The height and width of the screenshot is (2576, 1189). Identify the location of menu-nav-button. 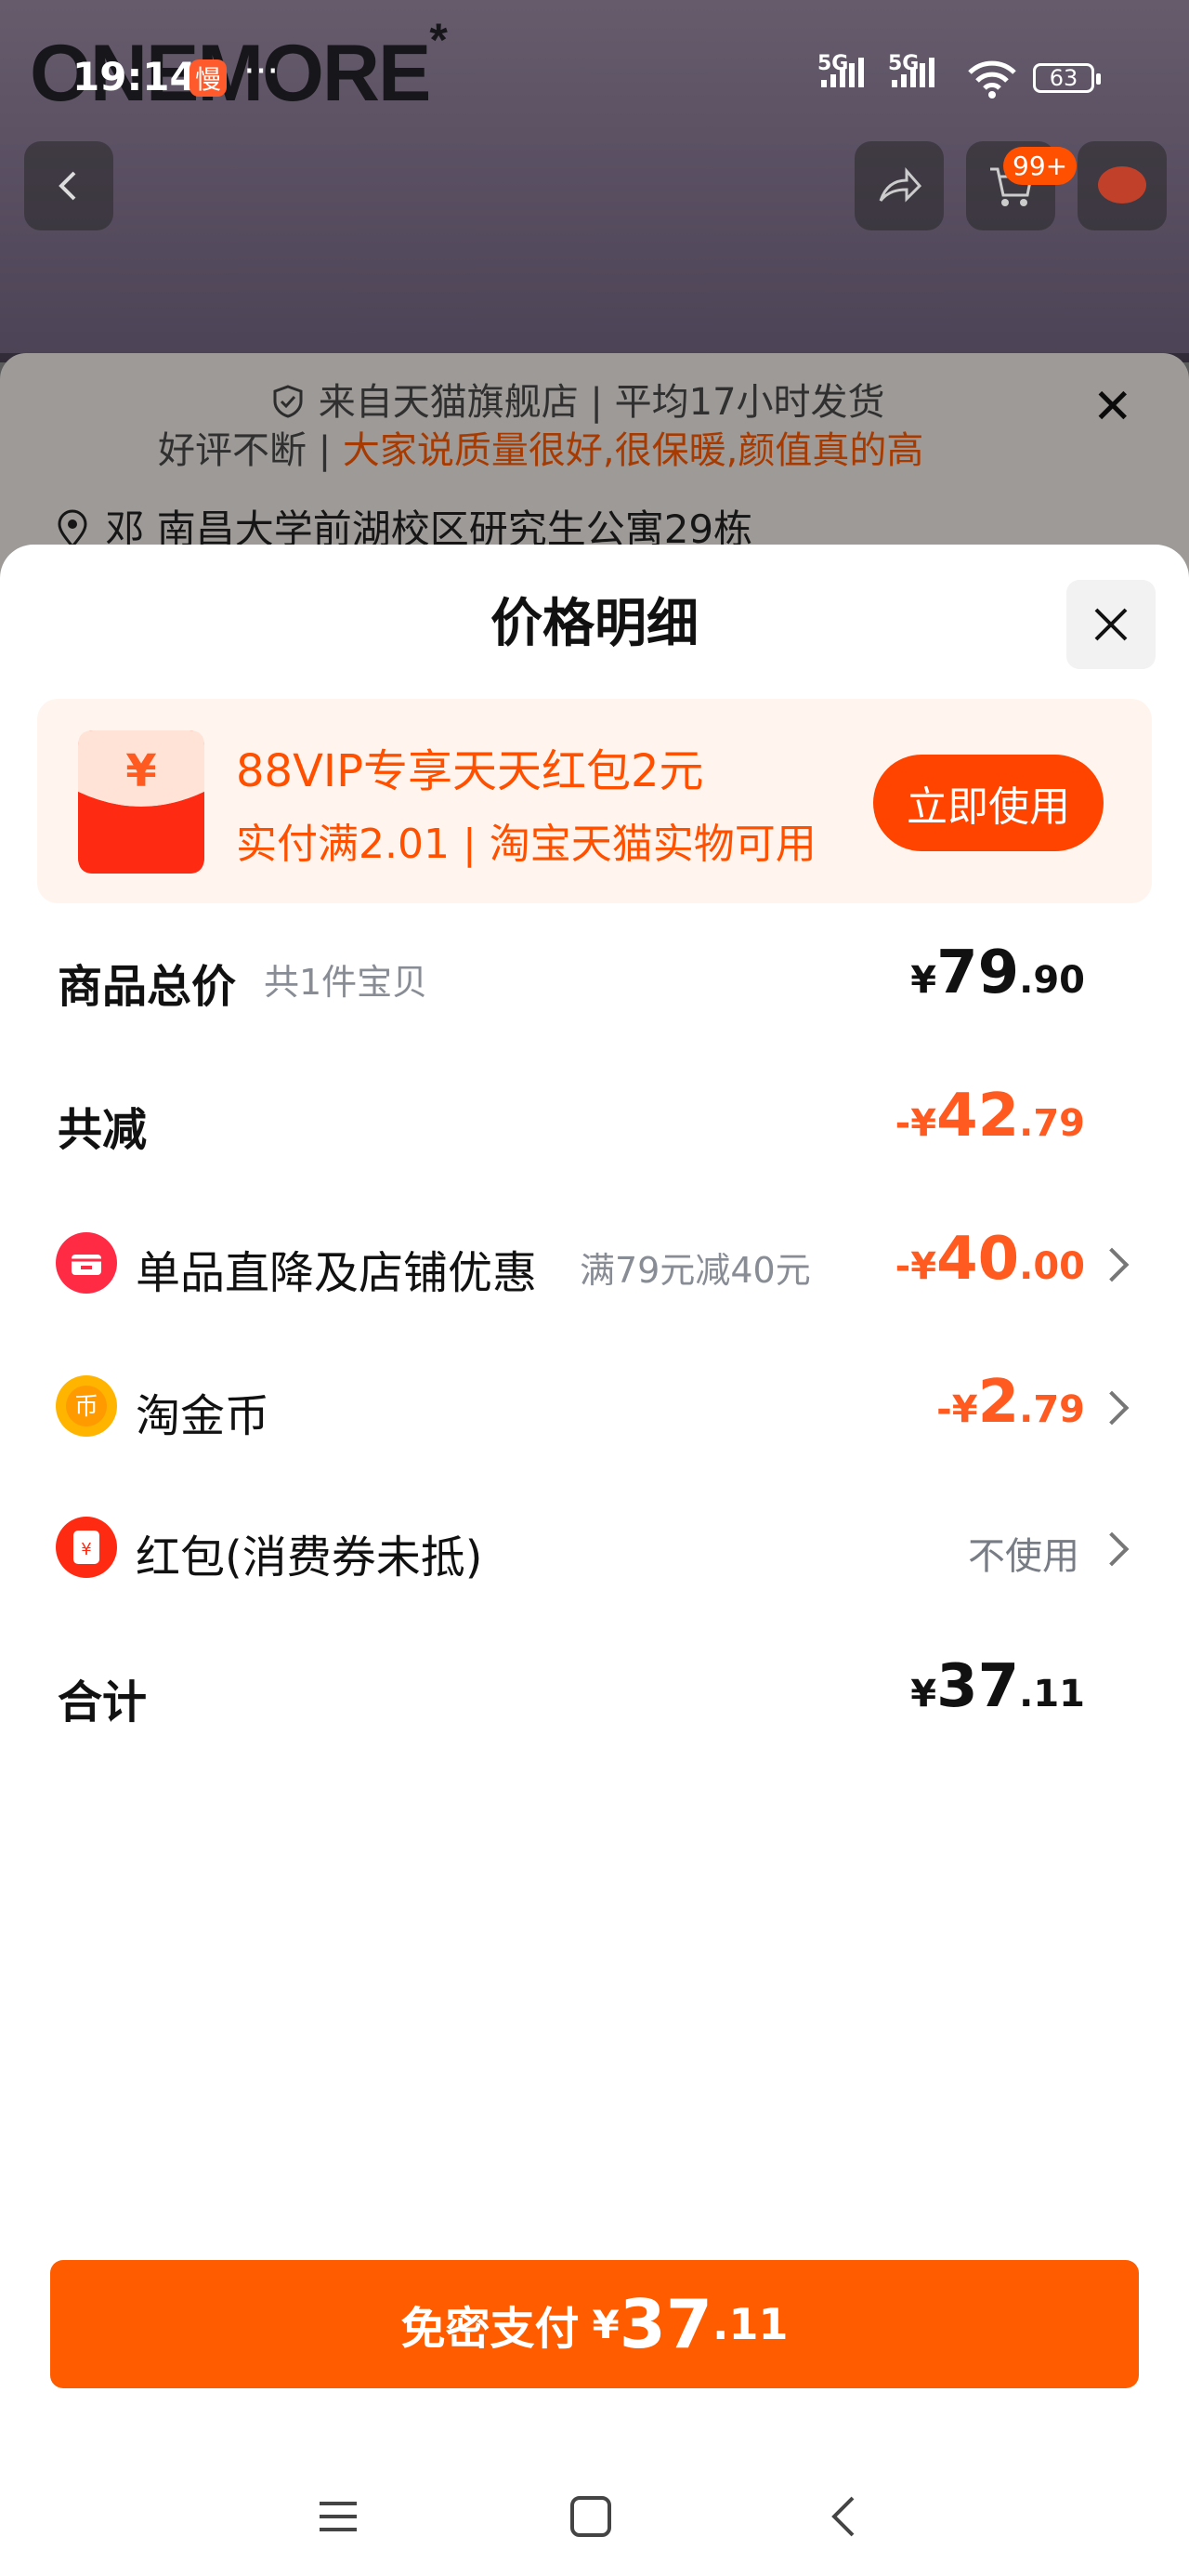
(338, 2516).